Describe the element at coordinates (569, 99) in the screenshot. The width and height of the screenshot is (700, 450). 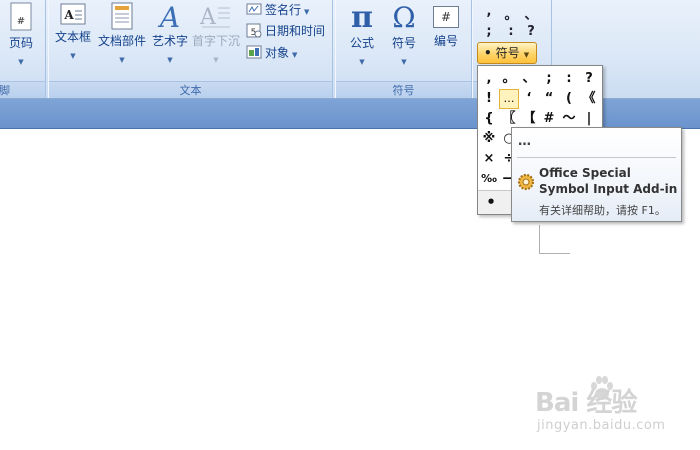
I see `symbol-cell: (` at that location.